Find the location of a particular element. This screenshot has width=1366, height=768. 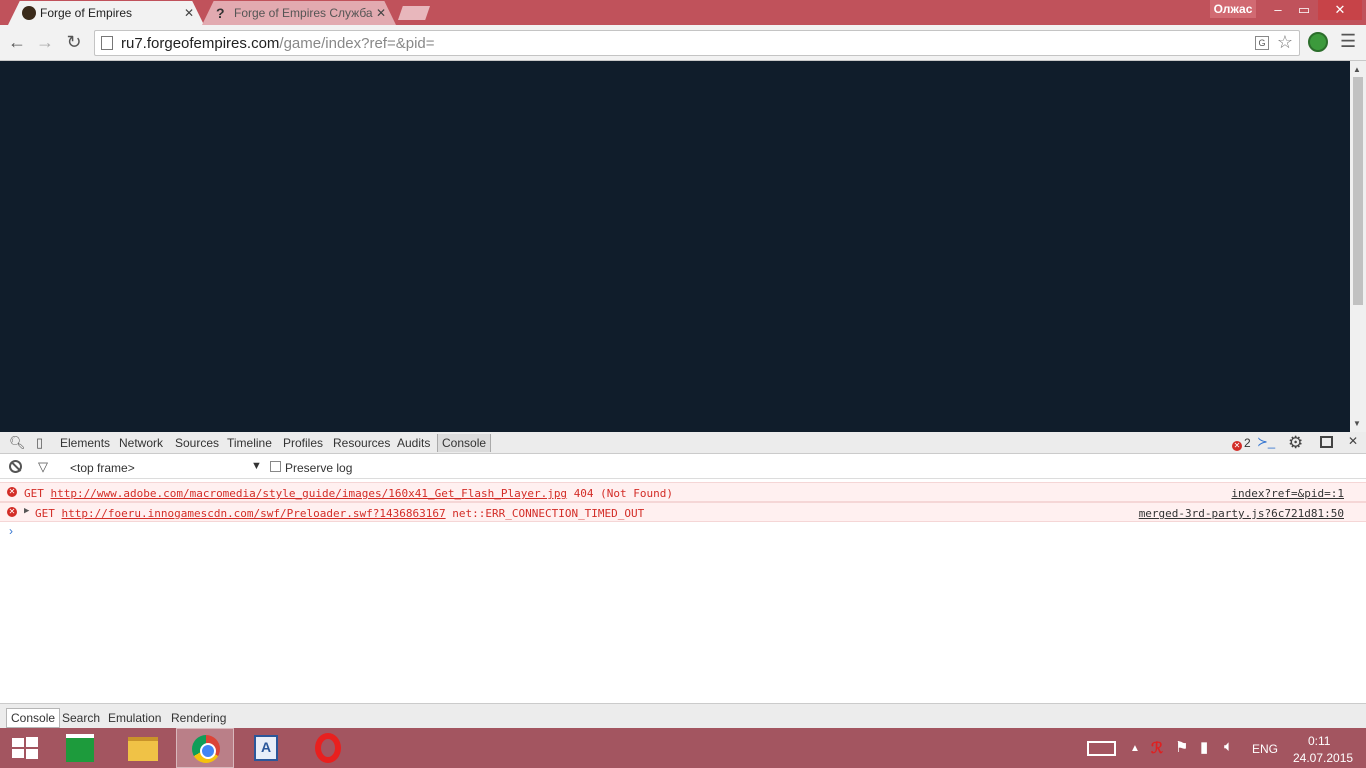

message-status: net::ERR_CONNECTION_TIMED_OUT is located at coordinates (548, 513).